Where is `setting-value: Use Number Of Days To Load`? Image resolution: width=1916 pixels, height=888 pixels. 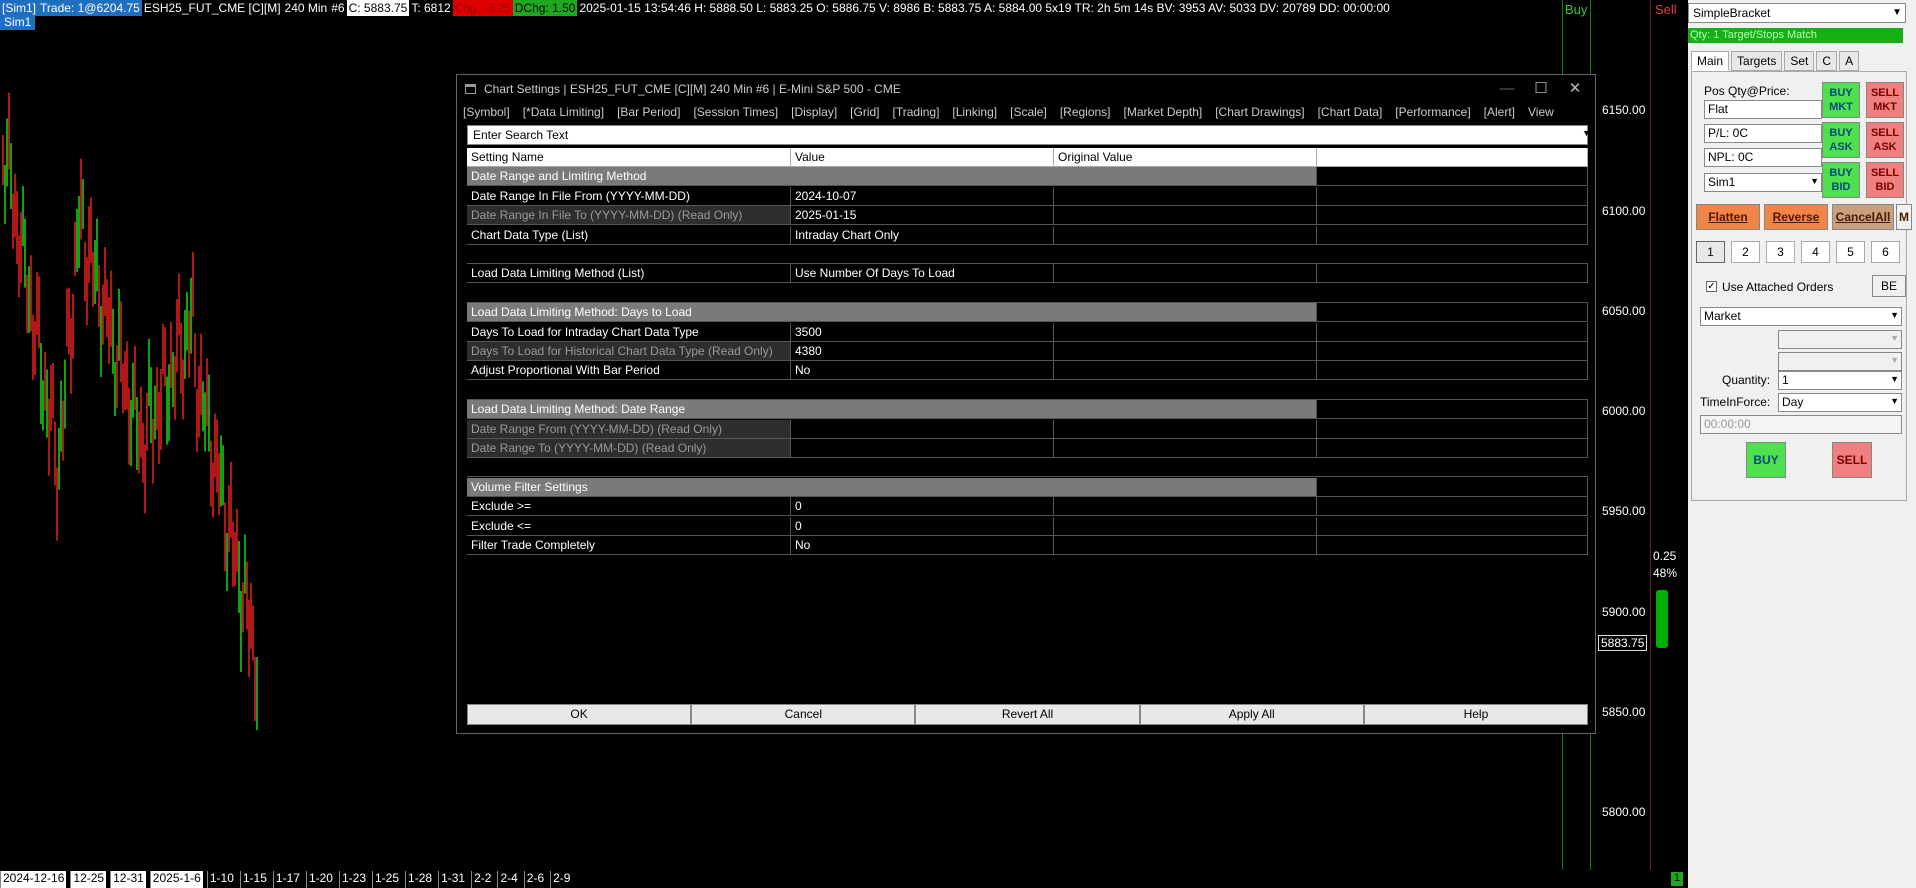
setting-value: Use Number Of Days To Load is located at coordinates (922, 274).